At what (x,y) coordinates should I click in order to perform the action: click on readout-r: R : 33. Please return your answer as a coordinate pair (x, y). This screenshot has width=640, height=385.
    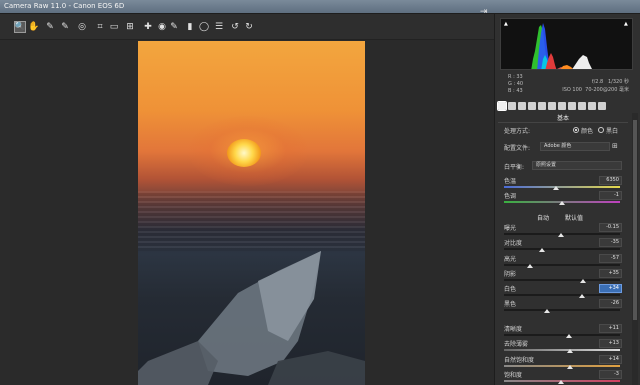
    Looking at the image, I should click on (515, 77).